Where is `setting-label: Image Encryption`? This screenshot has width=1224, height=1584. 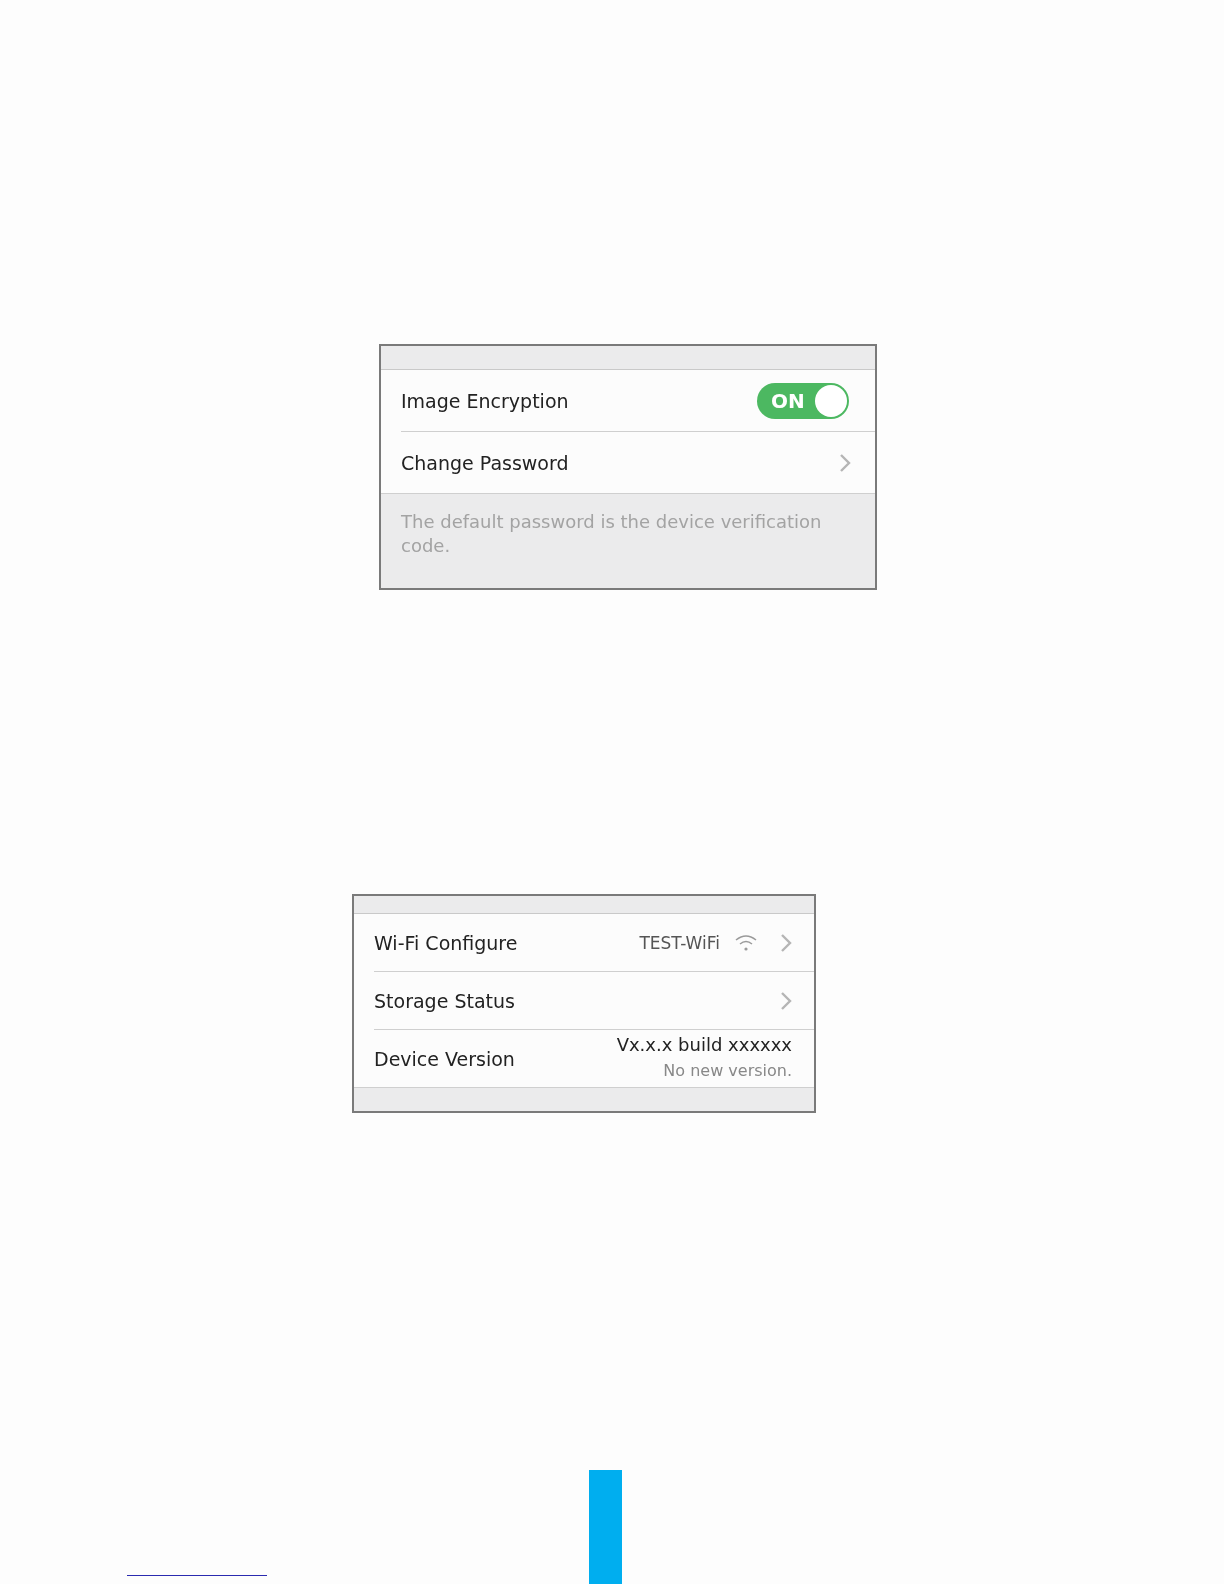 setting-label: Image Encryption is located at coordinates (485, 400).